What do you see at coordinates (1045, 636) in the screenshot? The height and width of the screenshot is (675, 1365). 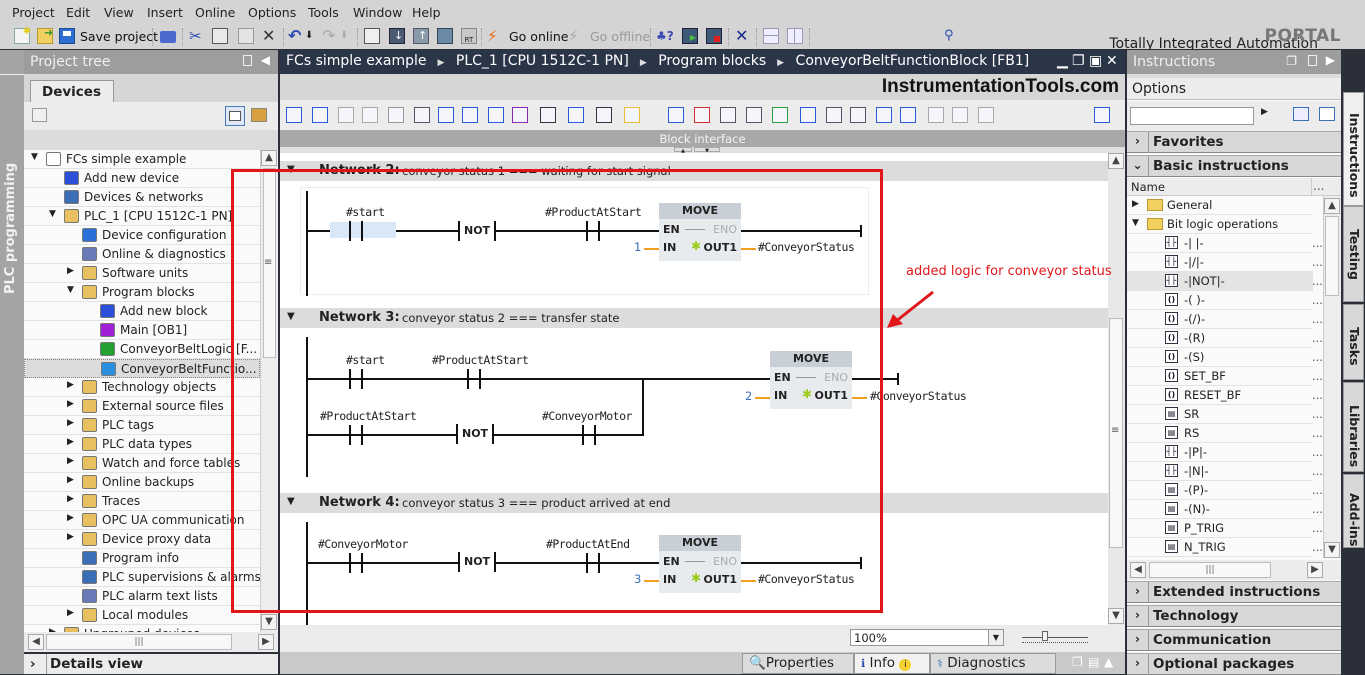 I see `zoom-slider-handle` at bounding box center [1045, 636].